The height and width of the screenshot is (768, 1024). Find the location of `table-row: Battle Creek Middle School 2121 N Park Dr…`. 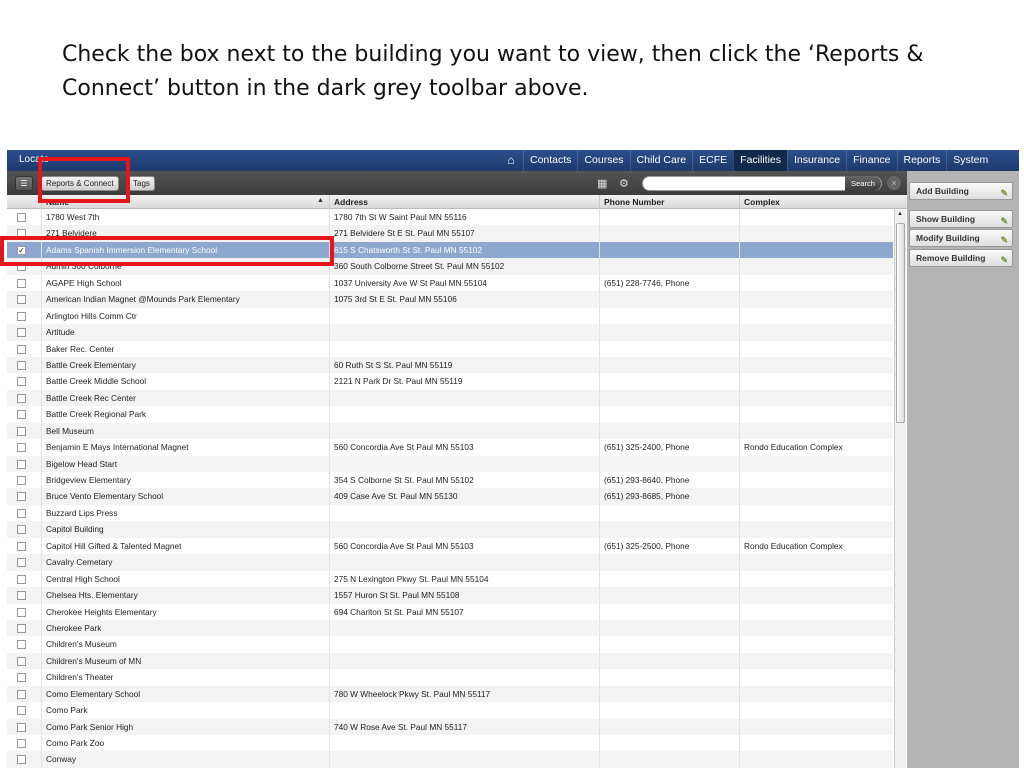

table-row: Battle Creek Middle School 2121 N Park Dr… is located at coordinates (450, 381).